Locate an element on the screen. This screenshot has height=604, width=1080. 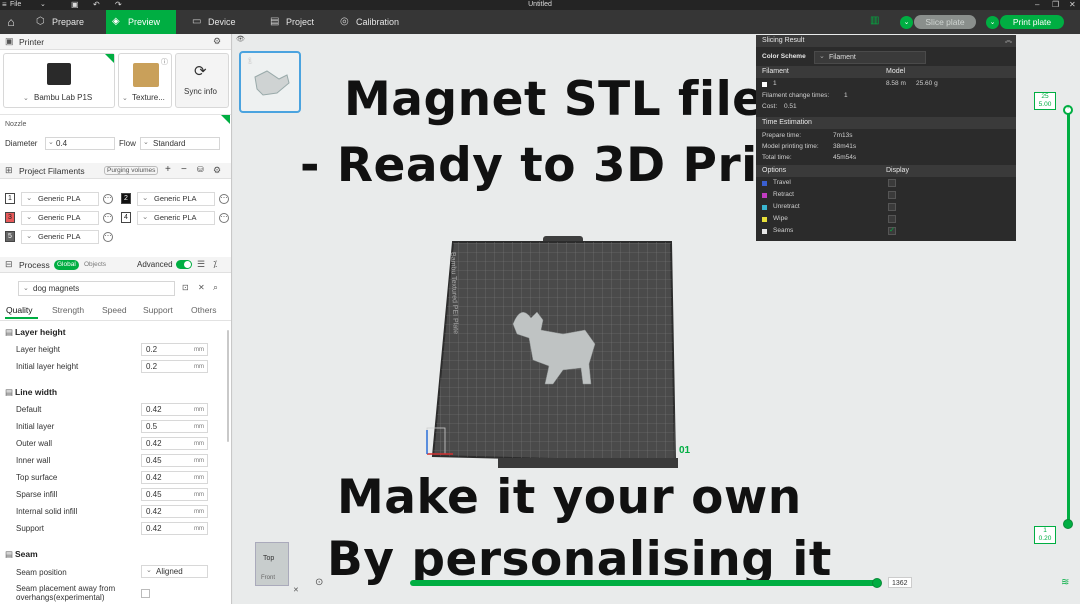
top-surface-input: 0.42 mm is located at coordinates (174, 477).